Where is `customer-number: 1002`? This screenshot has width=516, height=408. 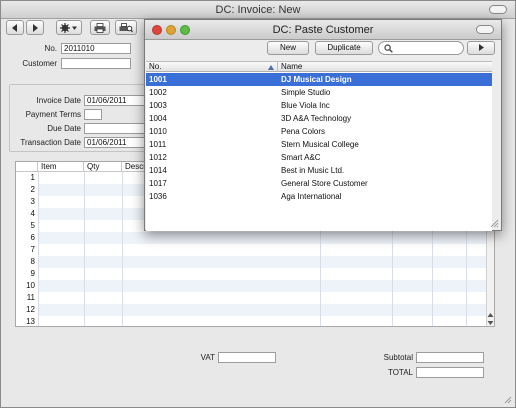
customer-number: 1002 is located at coordinates (158, 92).